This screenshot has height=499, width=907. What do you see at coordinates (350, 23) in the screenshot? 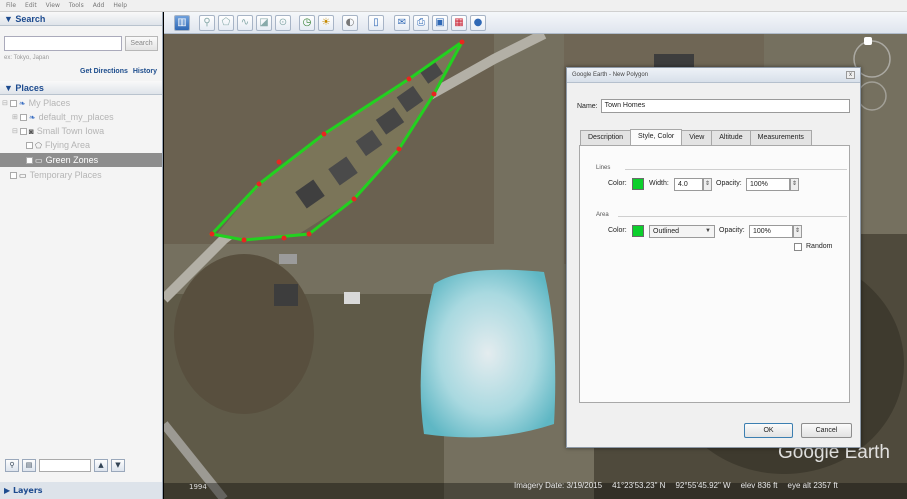
I see `planets-icon: ◐` at bounding box center [350, 23].